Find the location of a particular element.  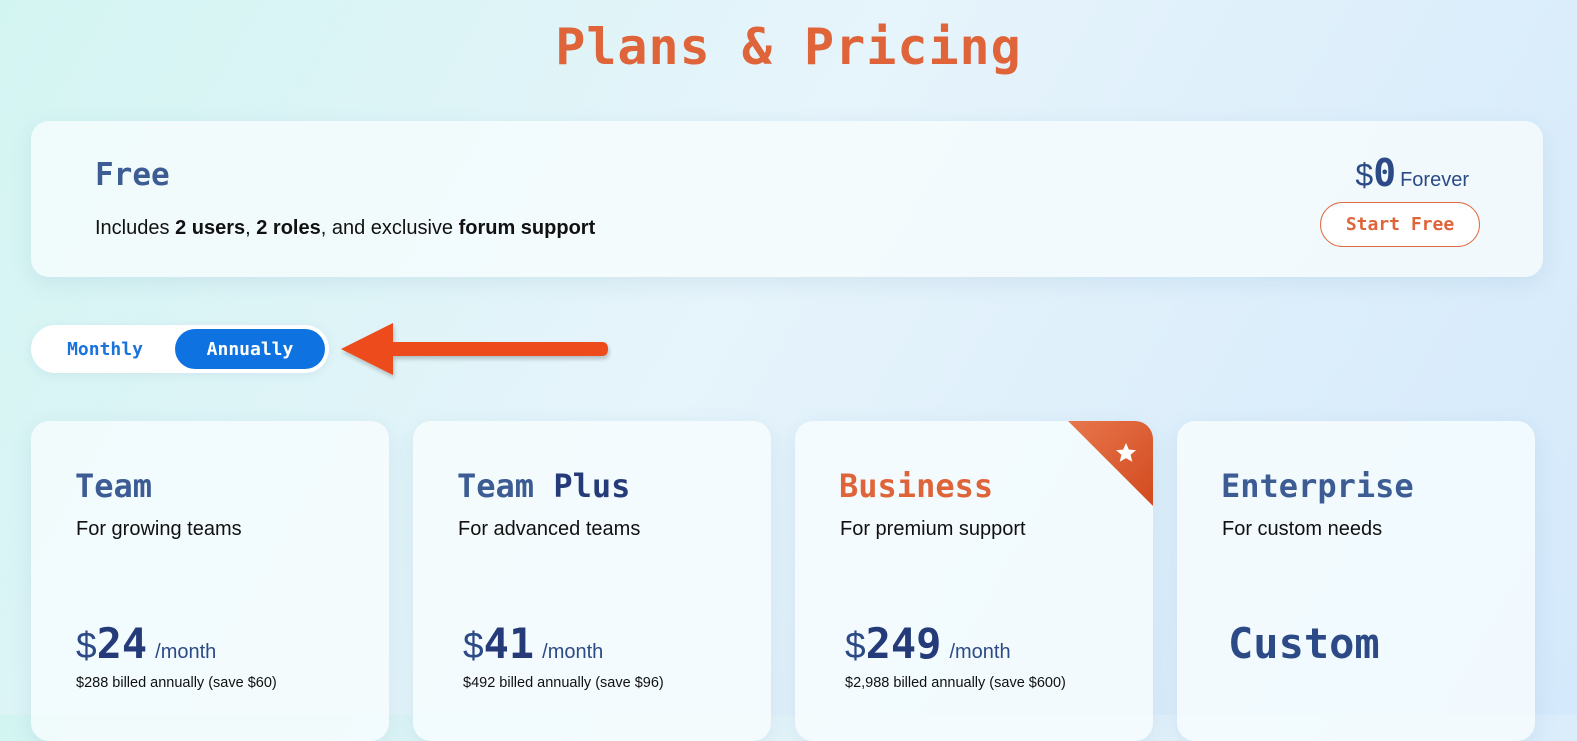

billing-toggle: Monthly Annually is located at coordinates (180, 349).